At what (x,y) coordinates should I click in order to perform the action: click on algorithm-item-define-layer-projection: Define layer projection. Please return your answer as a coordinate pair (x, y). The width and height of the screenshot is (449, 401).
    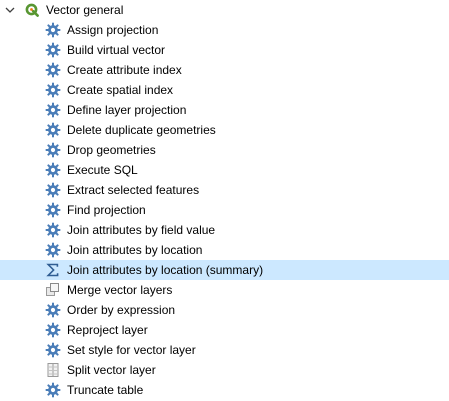
    Looking at the image, I should click on (224, 110).